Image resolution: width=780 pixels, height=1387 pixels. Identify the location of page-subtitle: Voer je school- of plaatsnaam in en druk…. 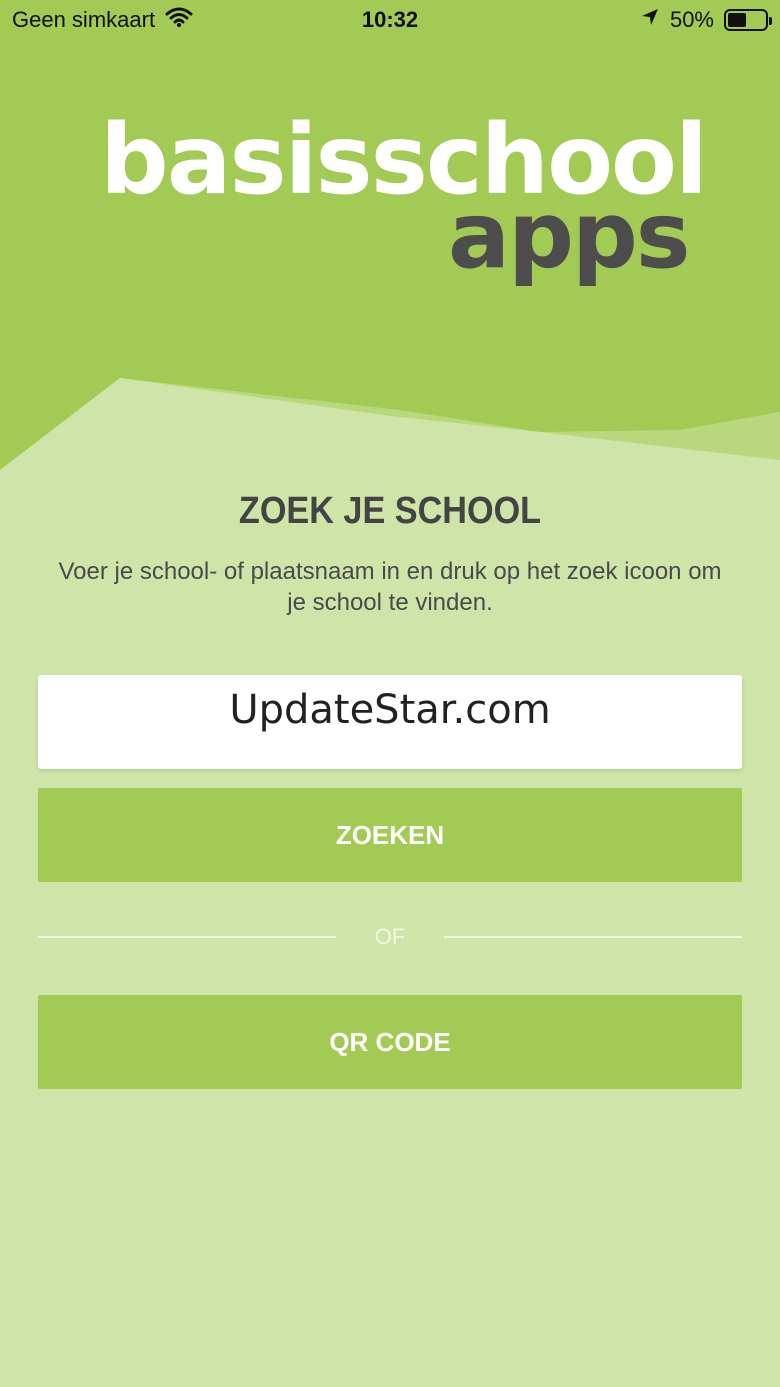
(390, 587).